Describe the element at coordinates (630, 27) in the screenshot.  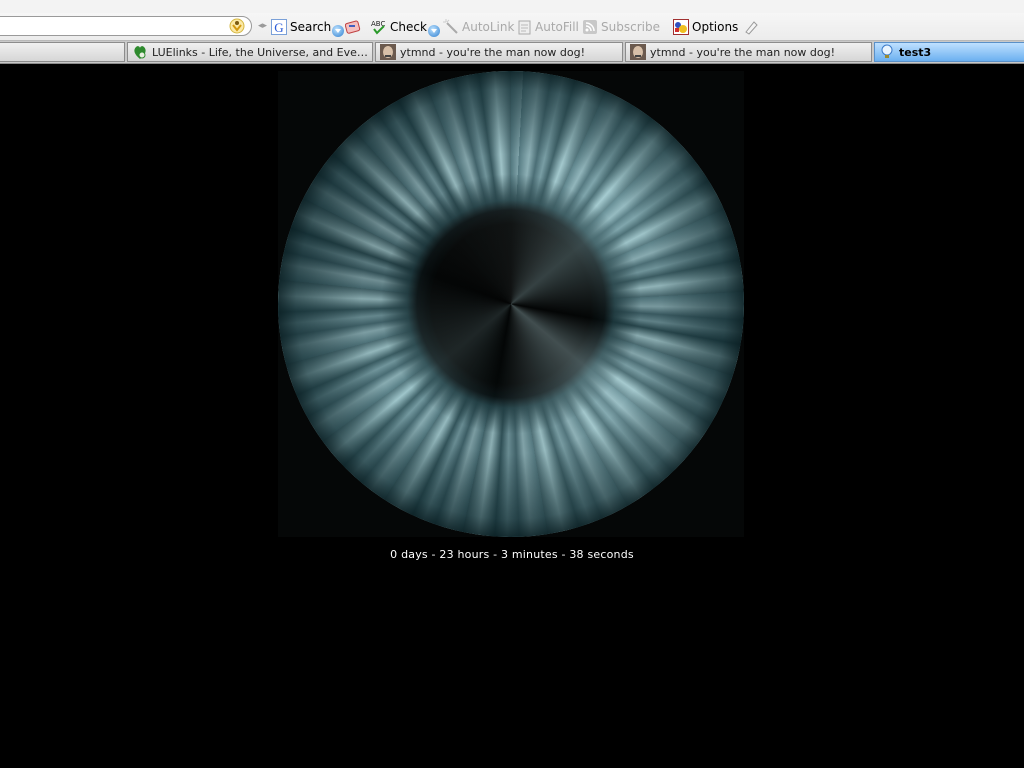
I see `subscribe-label: Subscribe` at that location.